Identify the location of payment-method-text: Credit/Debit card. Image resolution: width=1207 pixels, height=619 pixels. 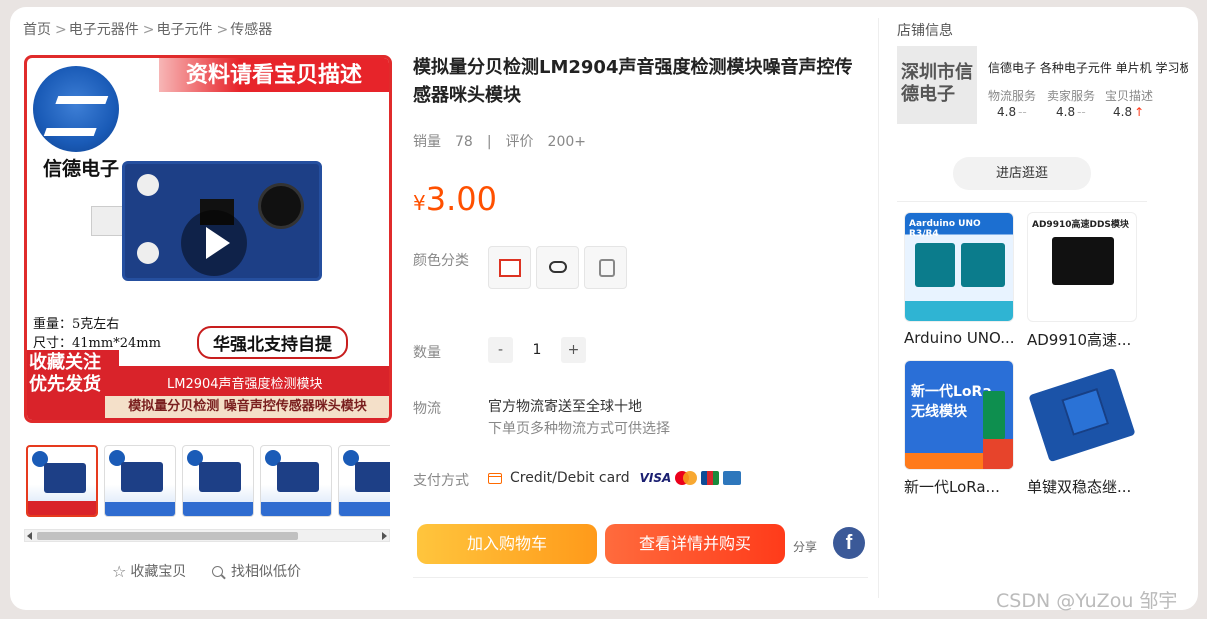
(570, 478).